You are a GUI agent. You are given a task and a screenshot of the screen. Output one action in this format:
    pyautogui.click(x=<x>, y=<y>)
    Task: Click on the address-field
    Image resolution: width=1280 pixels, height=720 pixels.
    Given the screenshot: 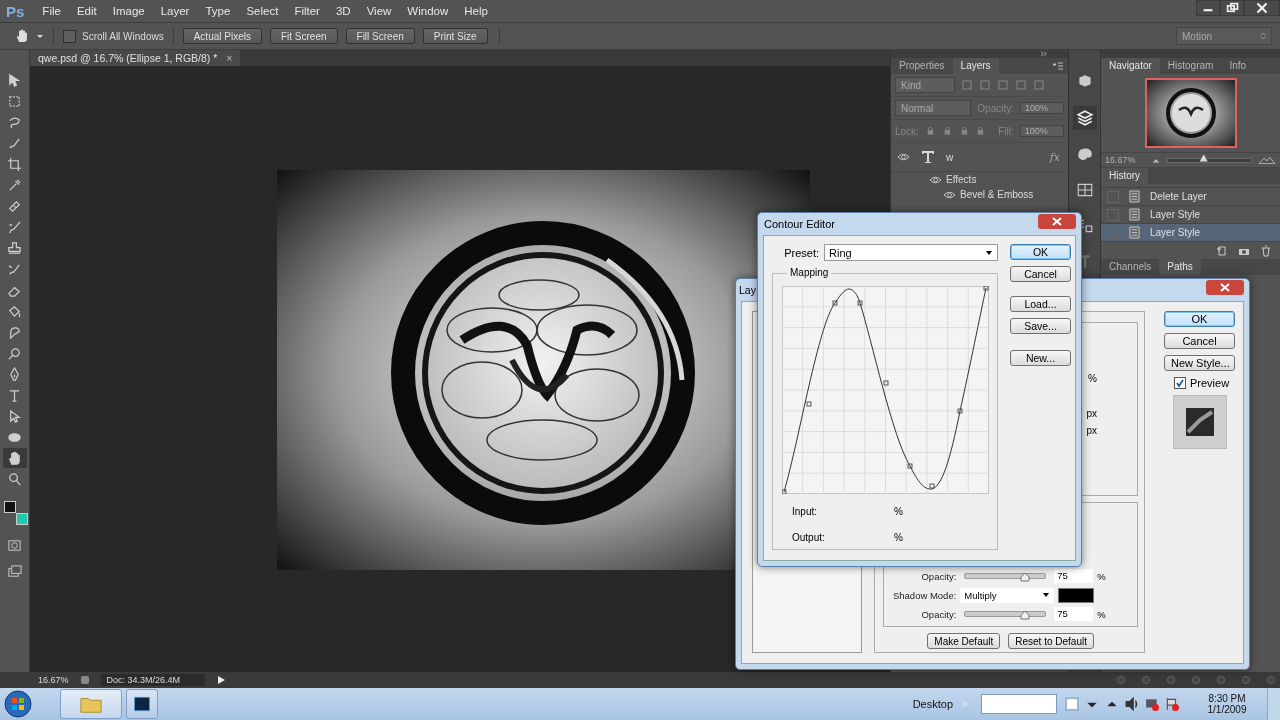 What is the action you would take?
    pyautogui.click(x=1019, y=704)
    